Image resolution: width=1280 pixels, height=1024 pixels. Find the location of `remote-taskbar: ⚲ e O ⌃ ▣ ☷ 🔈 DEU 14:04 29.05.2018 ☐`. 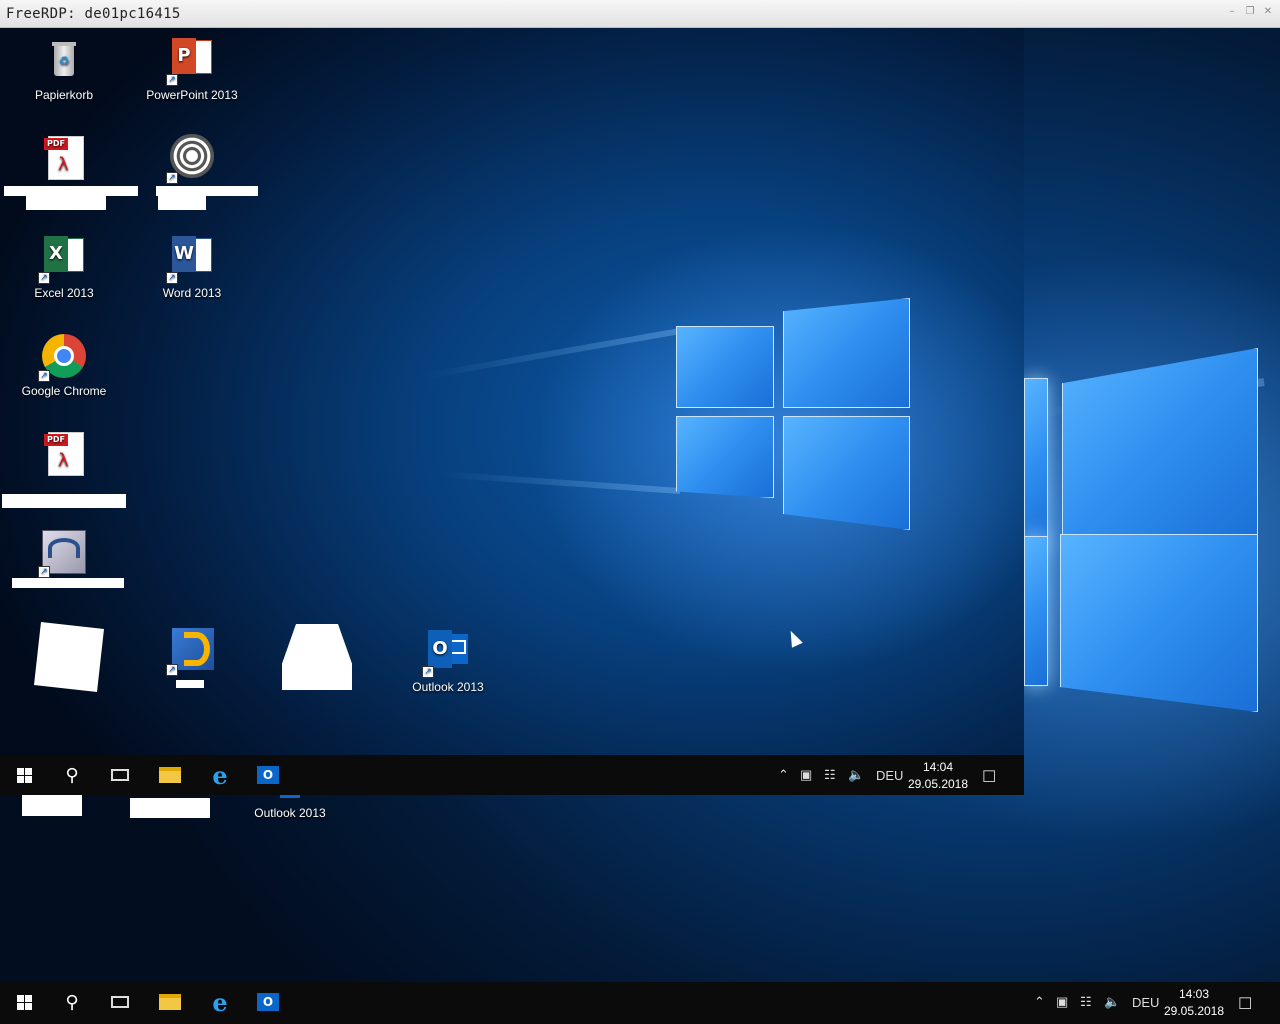

remote-taskbar: ⚲ e O ⌃ ▣ ☷ 🔈 DEU 14:04 29.05.2018 ☐ is located at coordinates (512, 775).